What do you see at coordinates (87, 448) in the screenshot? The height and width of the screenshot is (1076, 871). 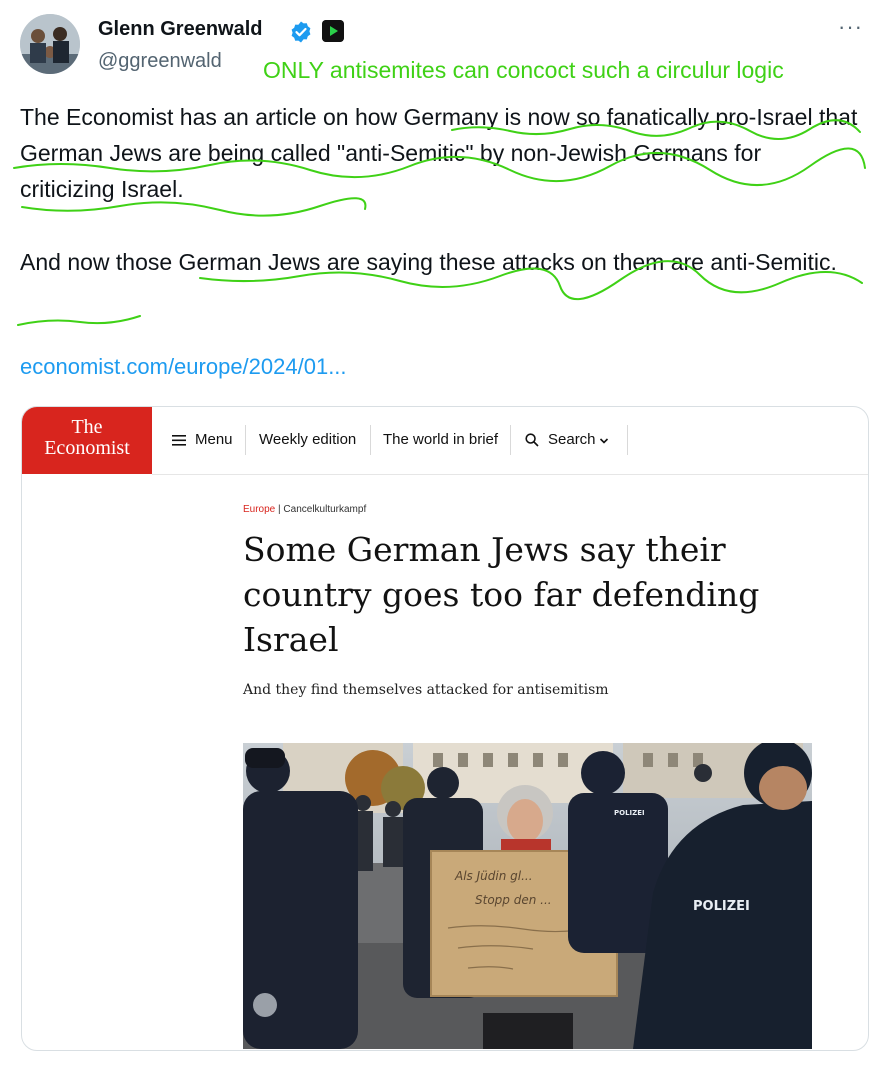 I see `logo-line-2: Economist` at bounding box center [87, 448].